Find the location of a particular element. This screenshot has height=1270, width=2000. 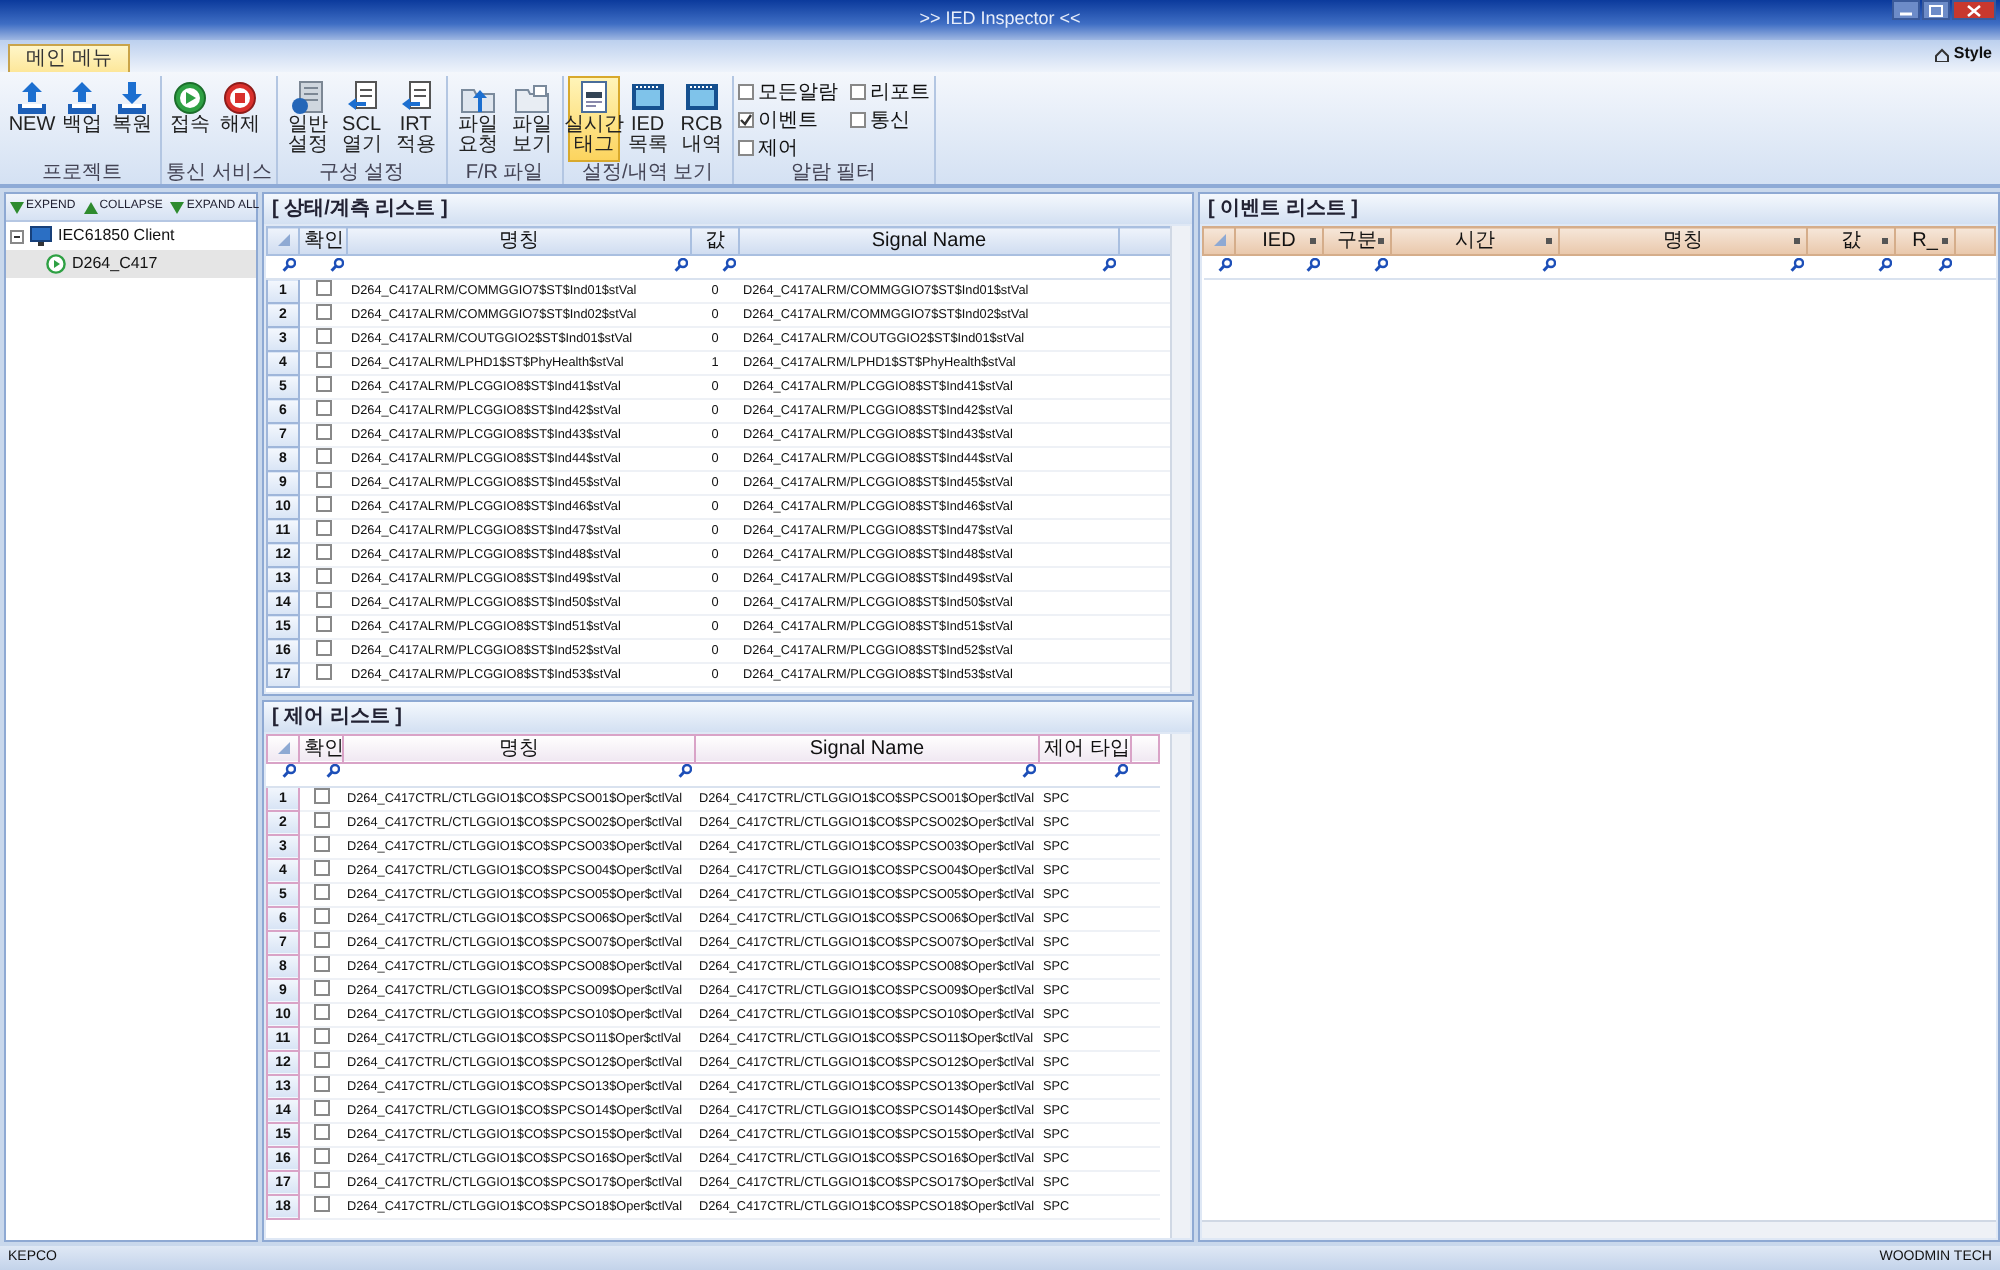

horizontal-scrollbar is located at coordinates (1599, 1229).